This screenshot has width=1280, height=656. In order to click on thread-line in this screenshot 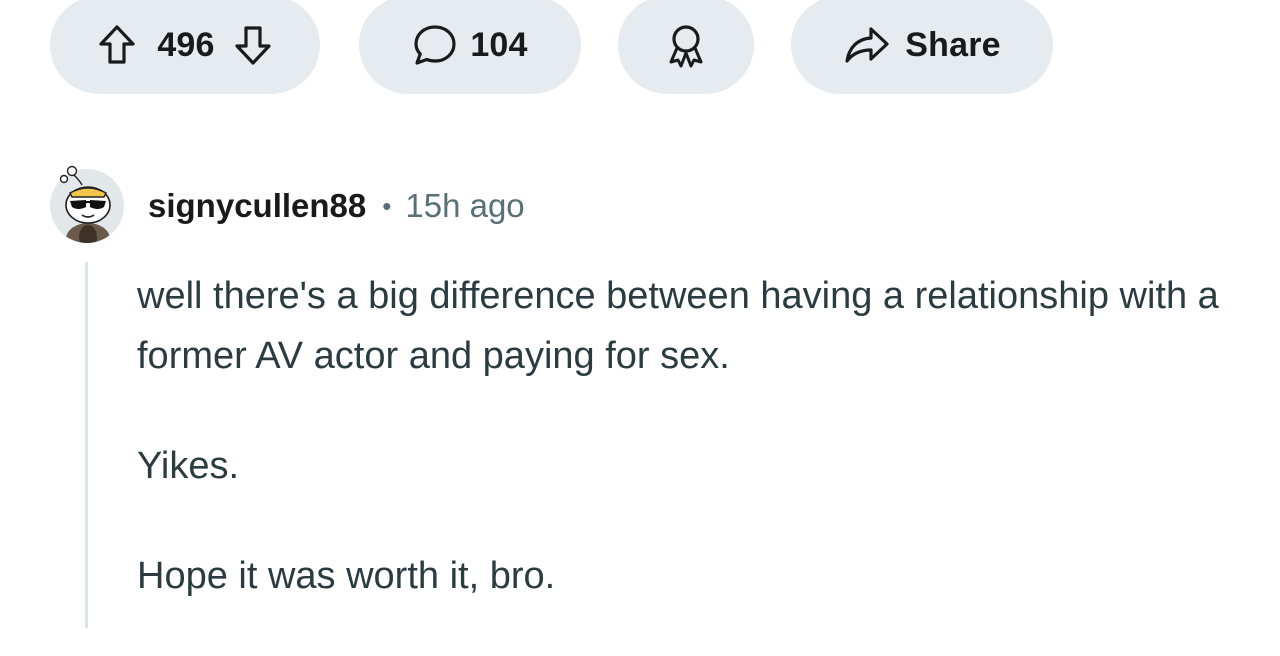, I will do `click(86, 445)`.